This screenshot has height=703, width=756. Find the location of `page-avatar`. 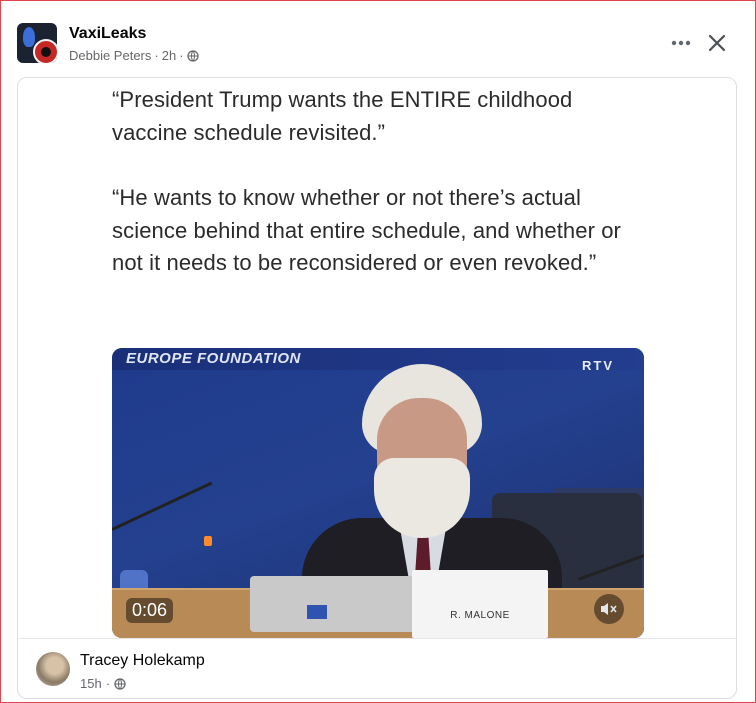

page-avatar is located at coordinates (37, 43).